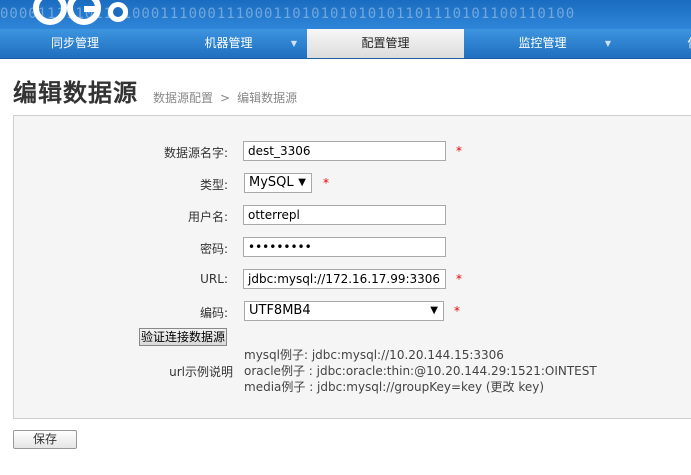  Describe the element at coordinates (213, 185) in the screenshot. I see `type-label: 类型:` at that location.